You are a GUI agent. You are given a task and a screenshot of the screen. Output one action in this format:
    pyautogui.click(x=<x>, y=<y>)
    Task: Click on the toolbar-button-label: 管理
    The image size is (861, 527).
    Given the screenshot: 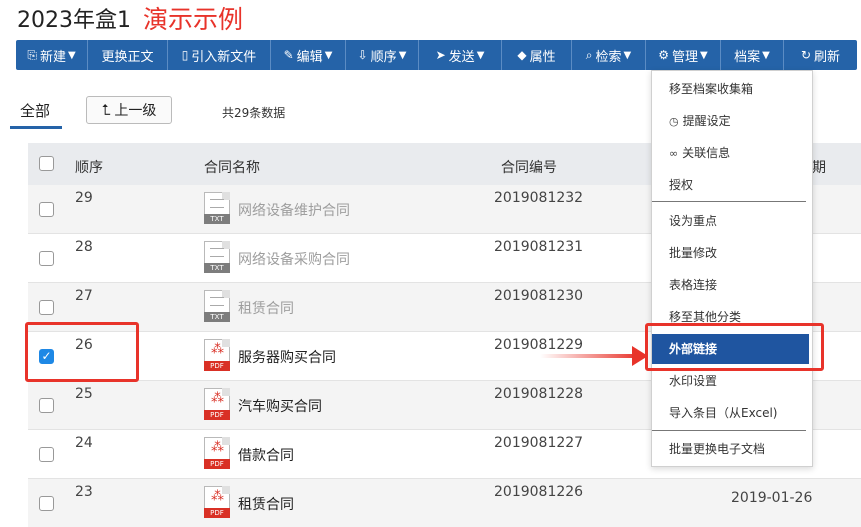 What is the action you would take?
    pyautogui.click(x=685, y=57)
    